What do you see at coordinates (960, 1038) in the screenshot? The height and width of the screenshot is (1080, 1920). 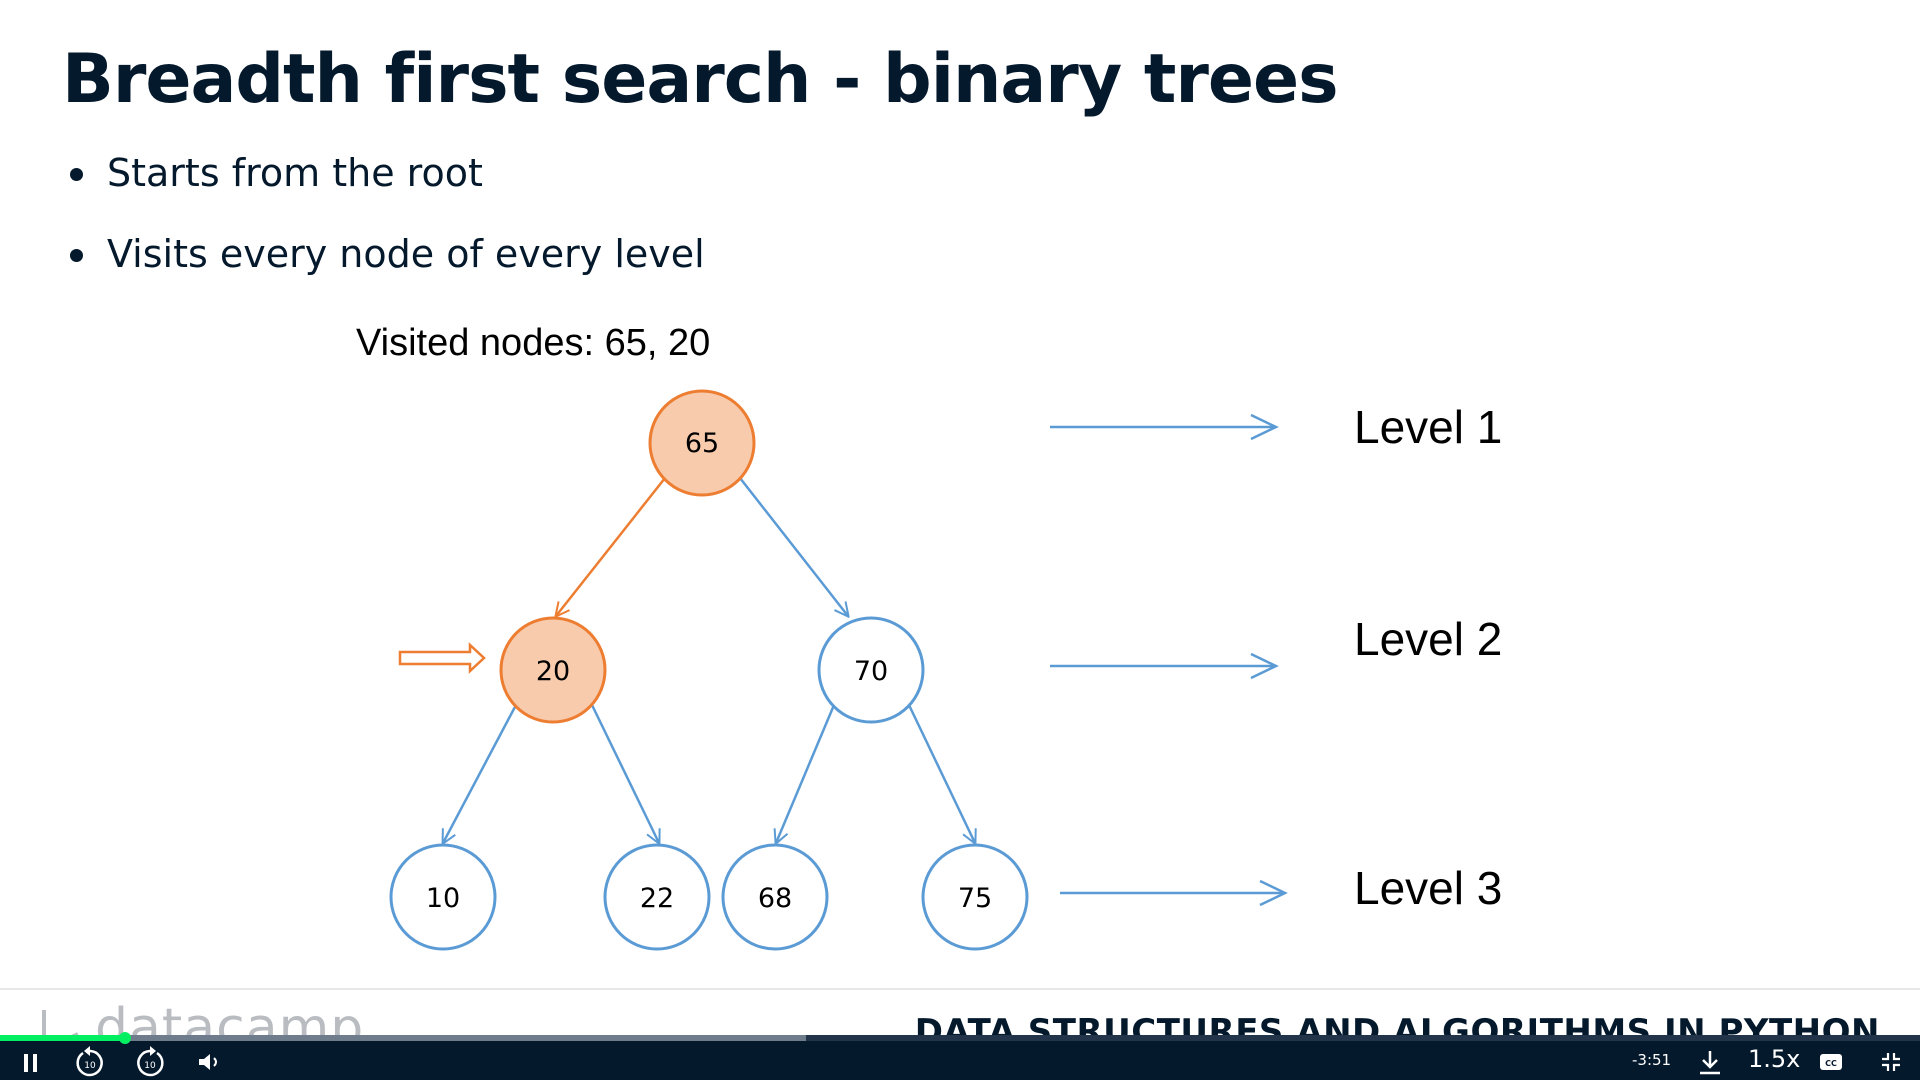 I see `progress-bar` at bounding box center [960, 1038].